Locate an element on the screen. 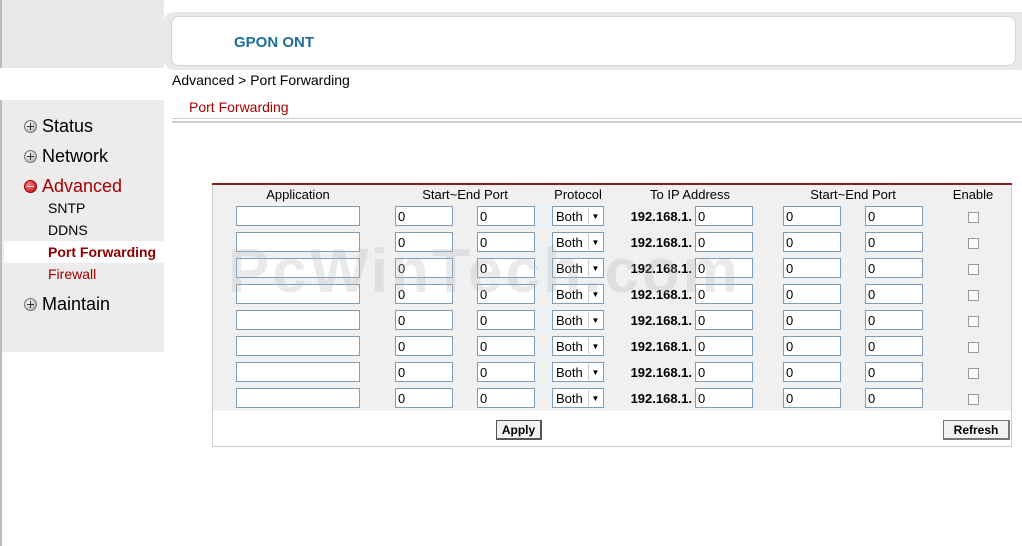 Image resolution: width=1022 pixels, height=546 pixels. sidebar-item-firewall: Firewall is located at coordinates (85, 274).